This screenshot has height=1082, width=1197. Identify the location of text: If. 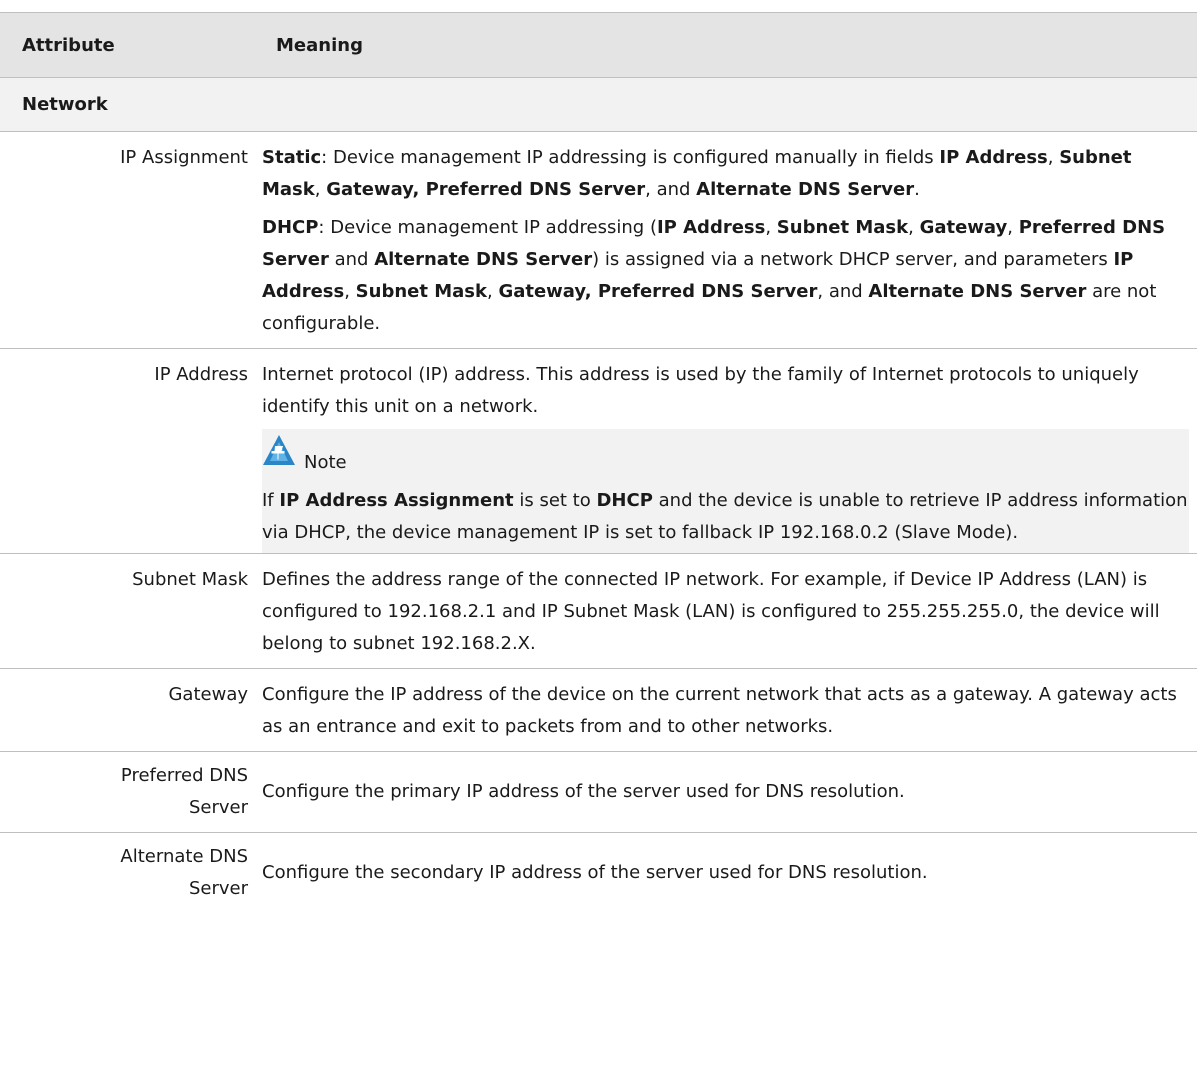
(271, 500).